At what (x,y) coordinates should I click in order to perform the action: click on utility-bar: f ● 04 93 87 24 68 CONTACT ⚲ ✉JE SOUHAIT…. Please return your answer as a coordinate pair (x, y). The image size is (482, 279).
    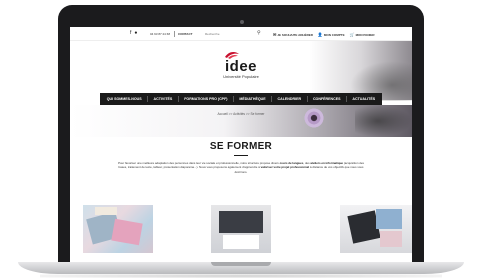
    Looking at the image, I should click on (241, 34).